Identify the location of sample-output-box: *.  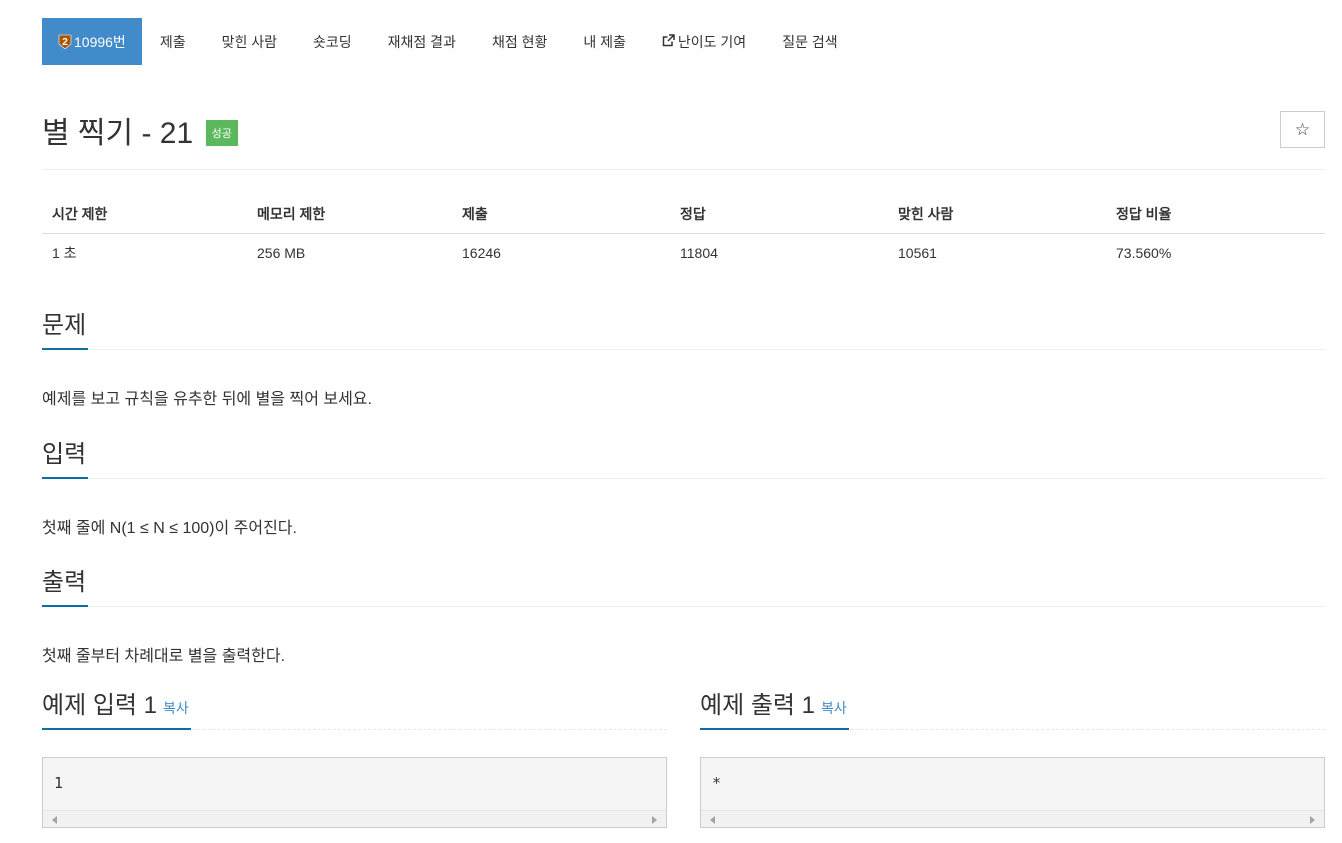
(1012, 792).